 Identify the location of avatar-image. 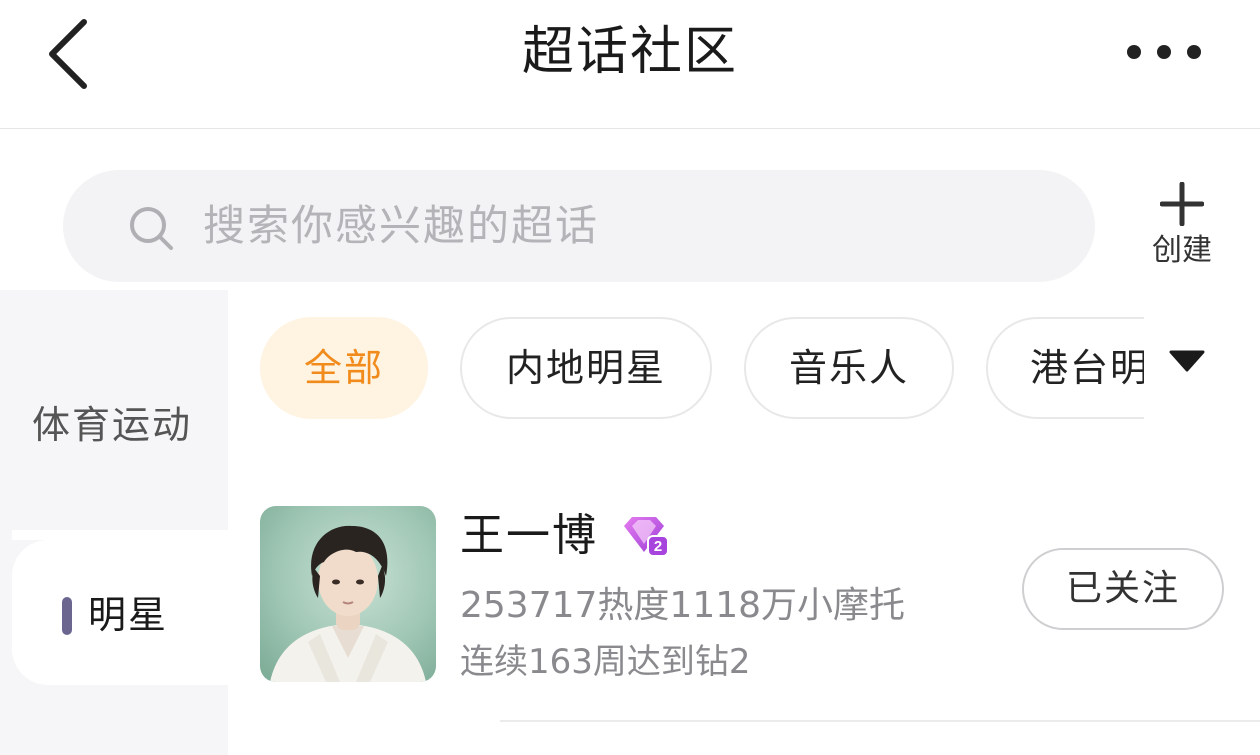
(348, 594).